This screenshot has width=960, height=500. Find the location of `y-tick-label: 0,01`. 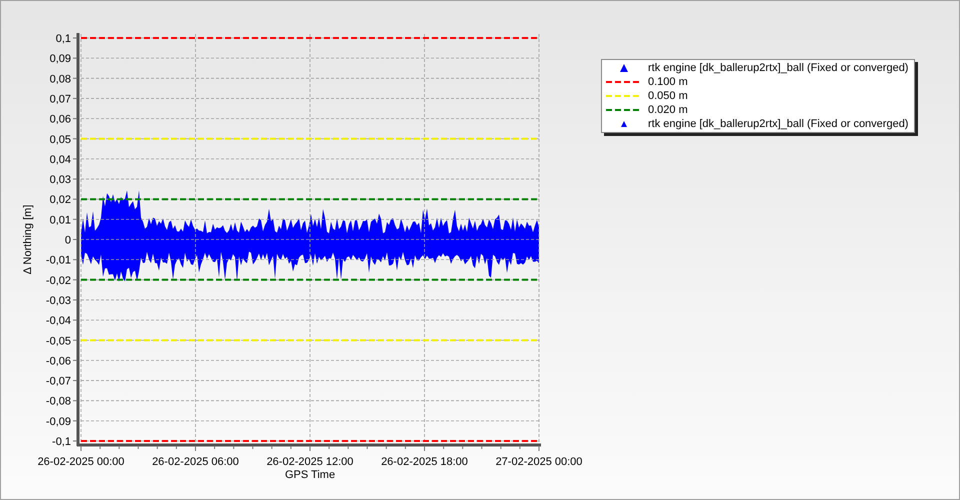

y-tick-label: 0,01 is located at coordinates (60, 220).